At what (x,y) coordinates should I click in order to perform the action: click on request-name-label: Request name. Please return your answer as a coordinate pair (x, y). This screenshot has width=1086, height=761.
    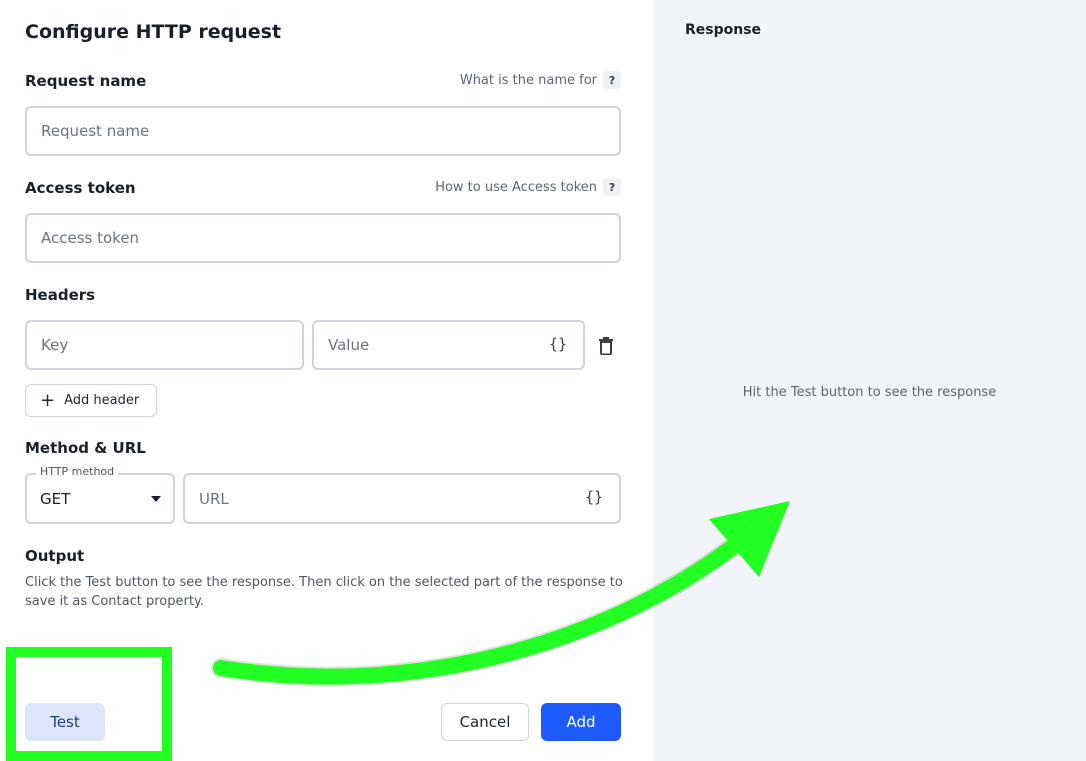
    Looking at the image, I should click on (86, 81).